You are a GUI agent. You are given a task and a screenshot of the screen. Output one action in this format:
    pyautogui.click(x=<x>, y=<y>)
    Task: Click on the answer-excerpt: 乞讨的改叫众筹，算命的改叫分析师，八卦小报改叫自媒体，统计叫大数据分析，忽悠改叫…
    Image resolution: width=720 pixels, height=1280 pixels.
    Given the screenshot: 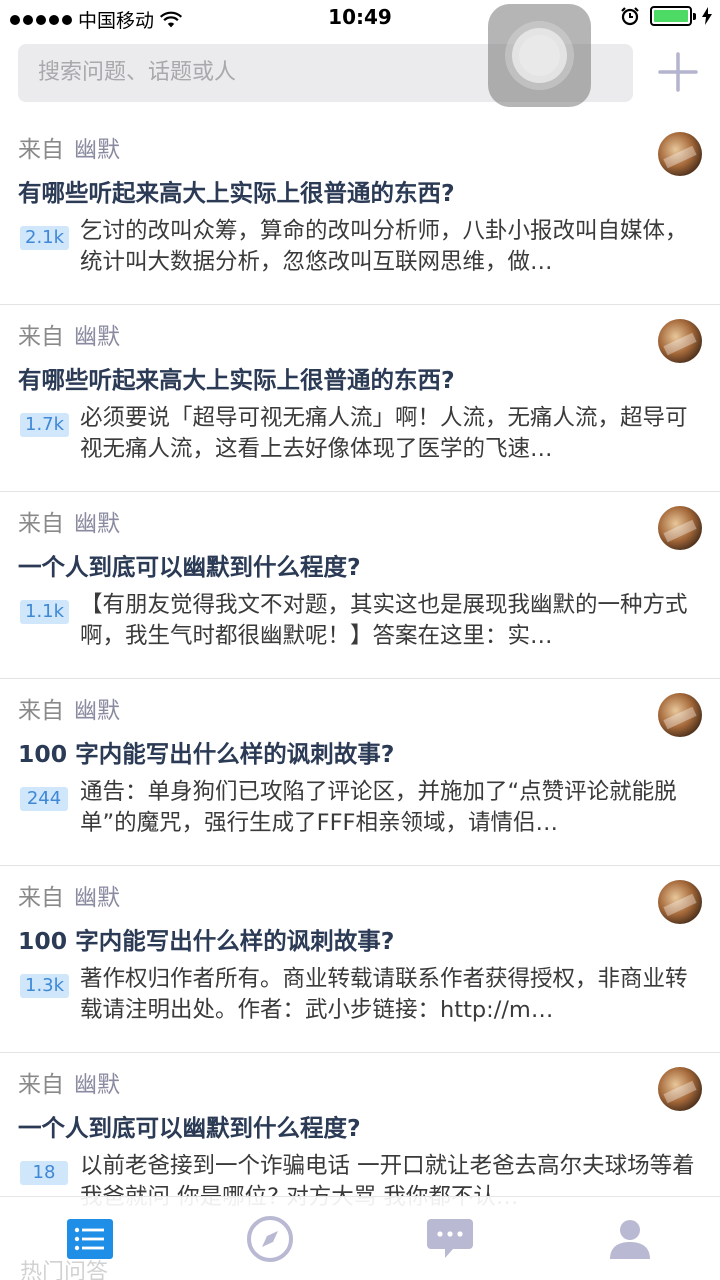 What is the action you would take?
    pyautogui.click(x=392, y=247)
    